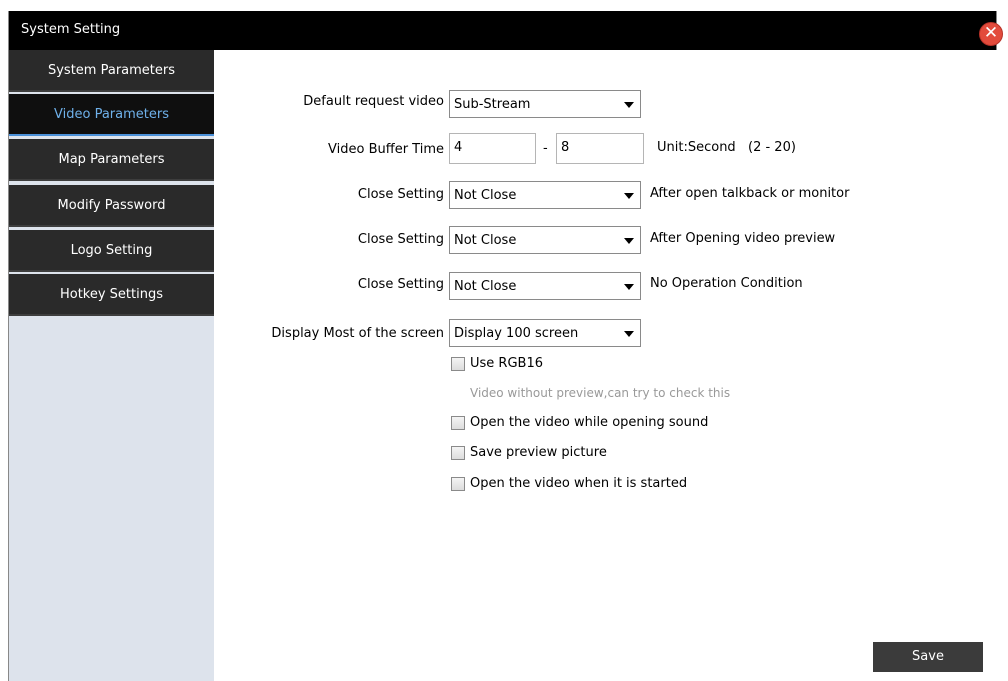 The image size is (1008, 681). I want to click on sidebar-item-logo-setting: Logo Setting, so click(111, 251).